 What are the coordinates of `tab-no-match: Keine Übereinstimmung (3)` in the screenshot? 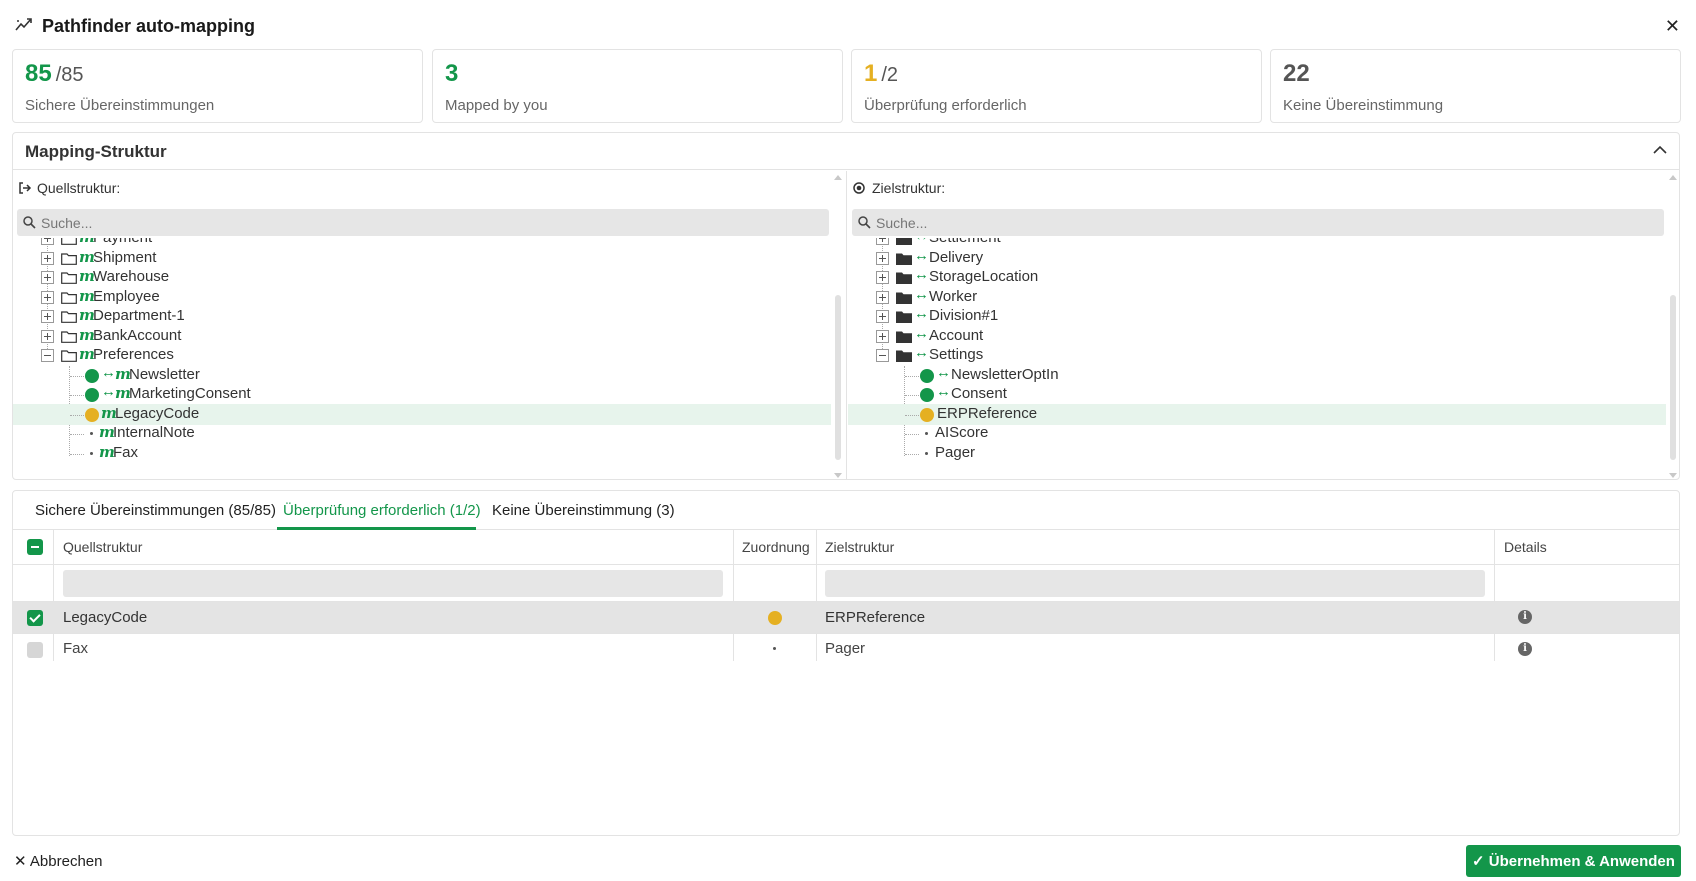 It's located at (583, 510).